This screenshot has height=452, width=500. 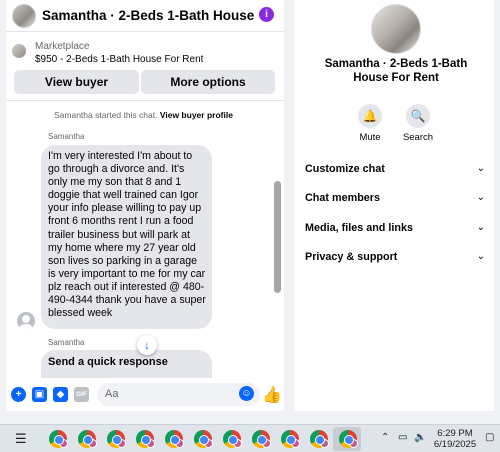 I want to click on info-icon: i, so click(x=266, y=14).